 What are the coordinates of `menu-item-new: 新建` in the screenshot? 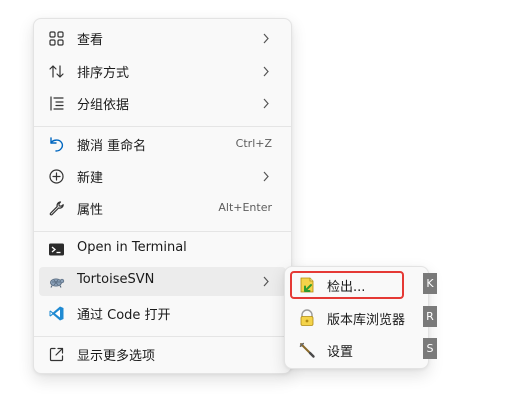 It's located at (162, 176).